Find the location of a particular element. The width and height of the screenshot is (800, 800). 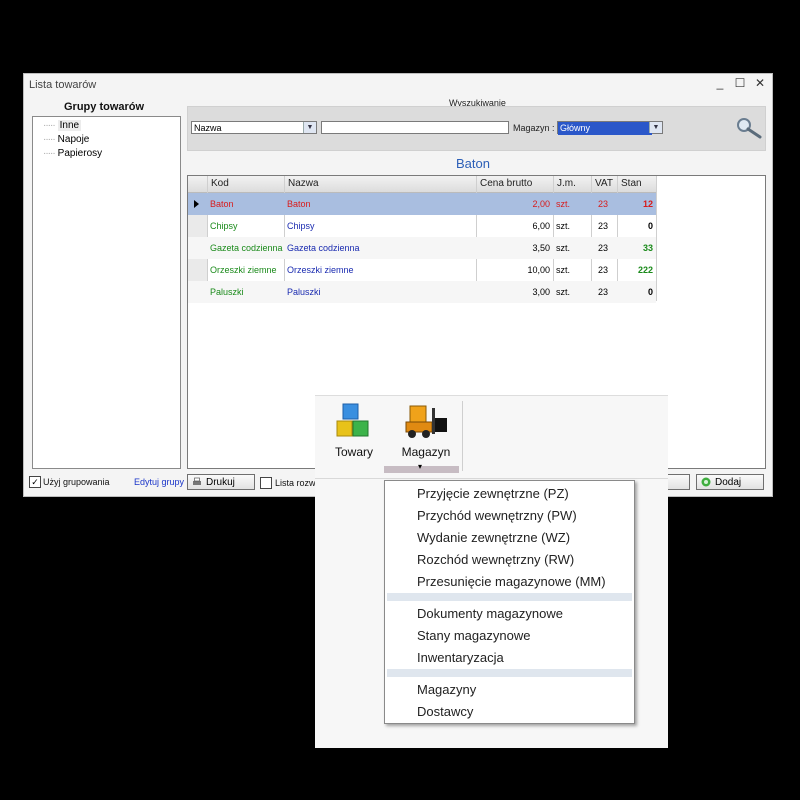

table-row: Paluszki Paluszki 3,00 szt. 23 0 is located at coordinates (422, 292).